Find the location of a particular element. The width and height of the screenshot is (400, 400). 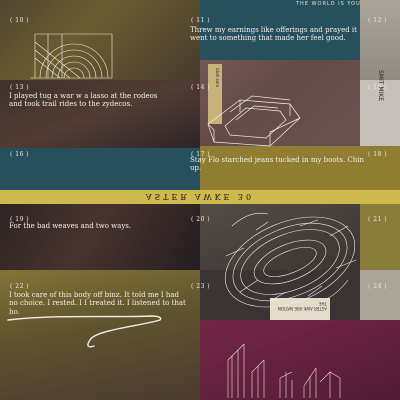

band-text: ASTER AWKE 30 is located at coordinates (200, 196).